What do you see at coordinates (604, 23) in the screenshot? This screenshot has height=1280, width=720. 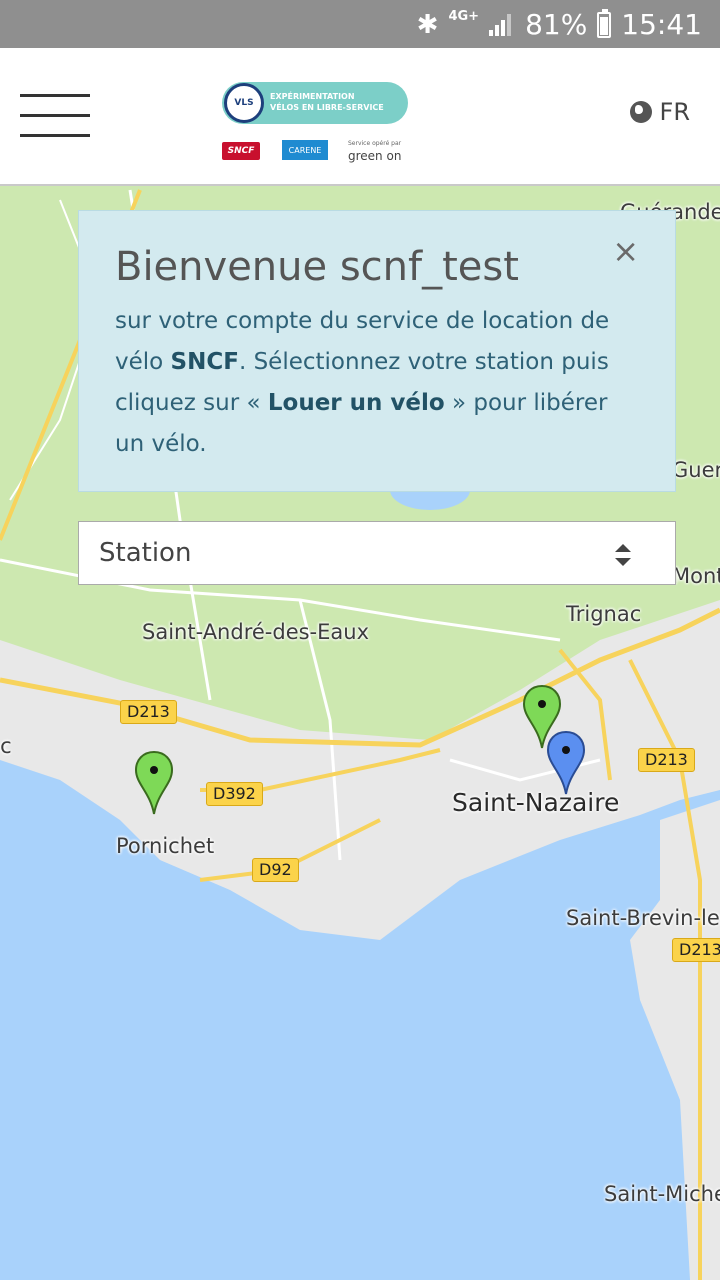 I see `battery-icon` at bounding box center [604, 23].